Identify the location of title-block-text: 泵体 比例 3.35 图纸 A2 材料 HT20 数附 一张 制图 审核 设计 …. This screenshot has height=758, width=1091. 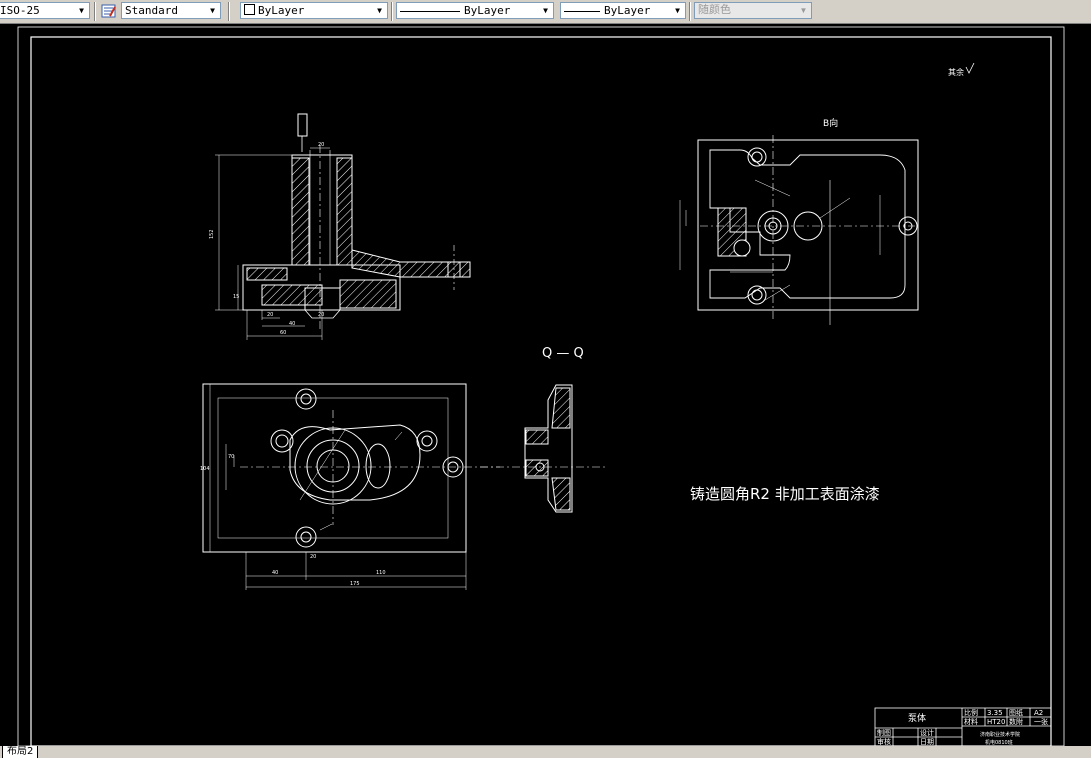
(962, 727).